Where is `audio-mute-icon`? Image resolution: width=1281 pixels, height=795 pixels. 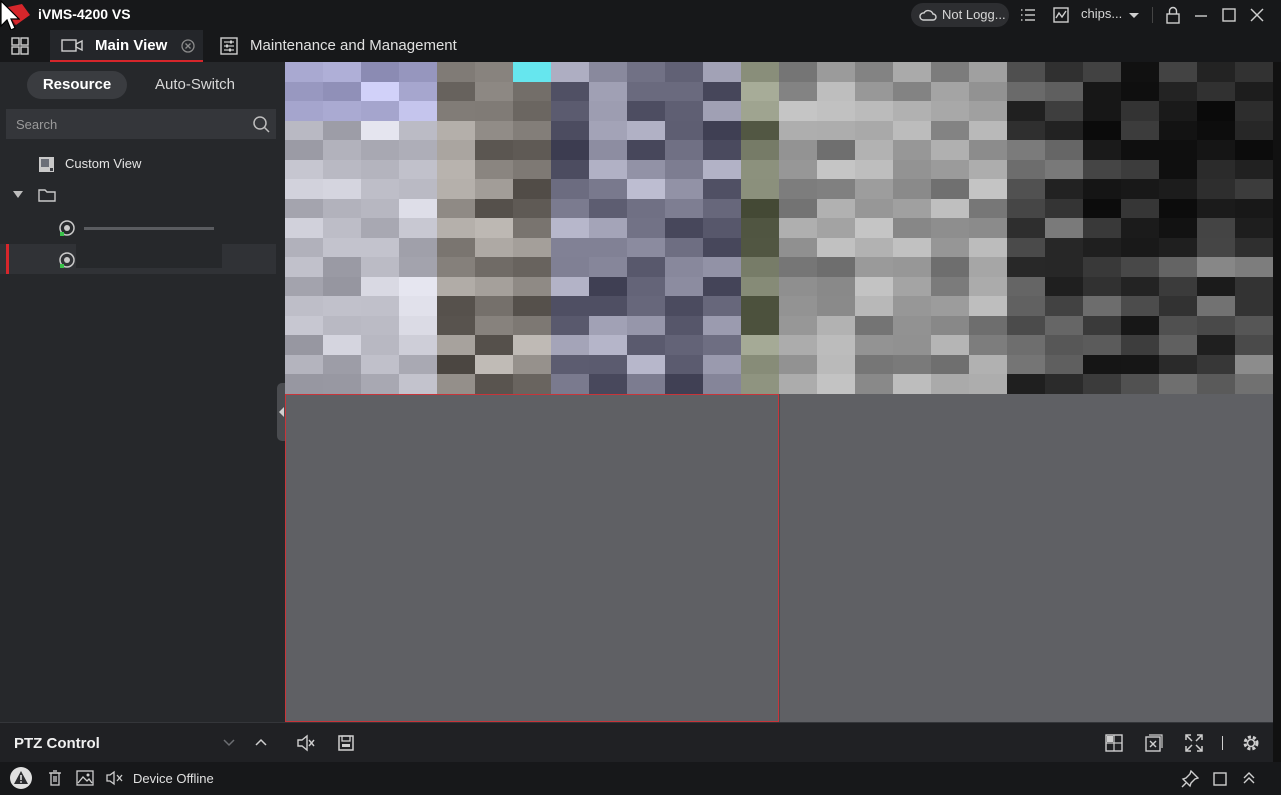 audio-mute-icon is located at coordinates (306, 743).